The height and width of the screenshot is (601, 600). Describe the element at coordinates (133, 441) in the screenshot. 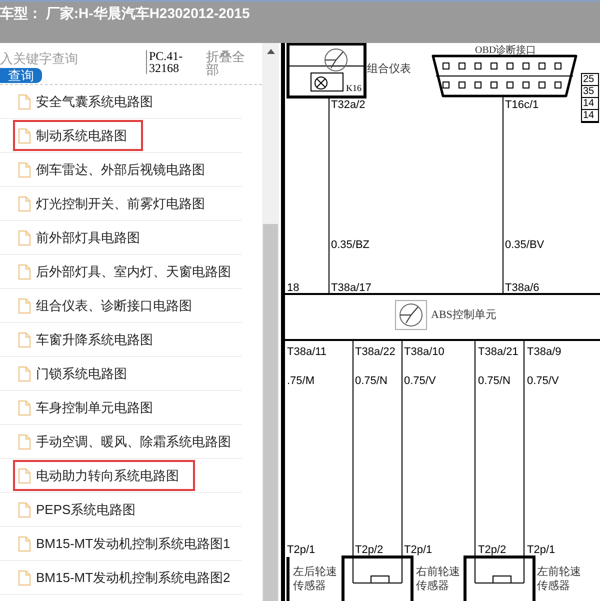

I see `item-label: 手动空调、暖风、除霜系统电路图` at that location.